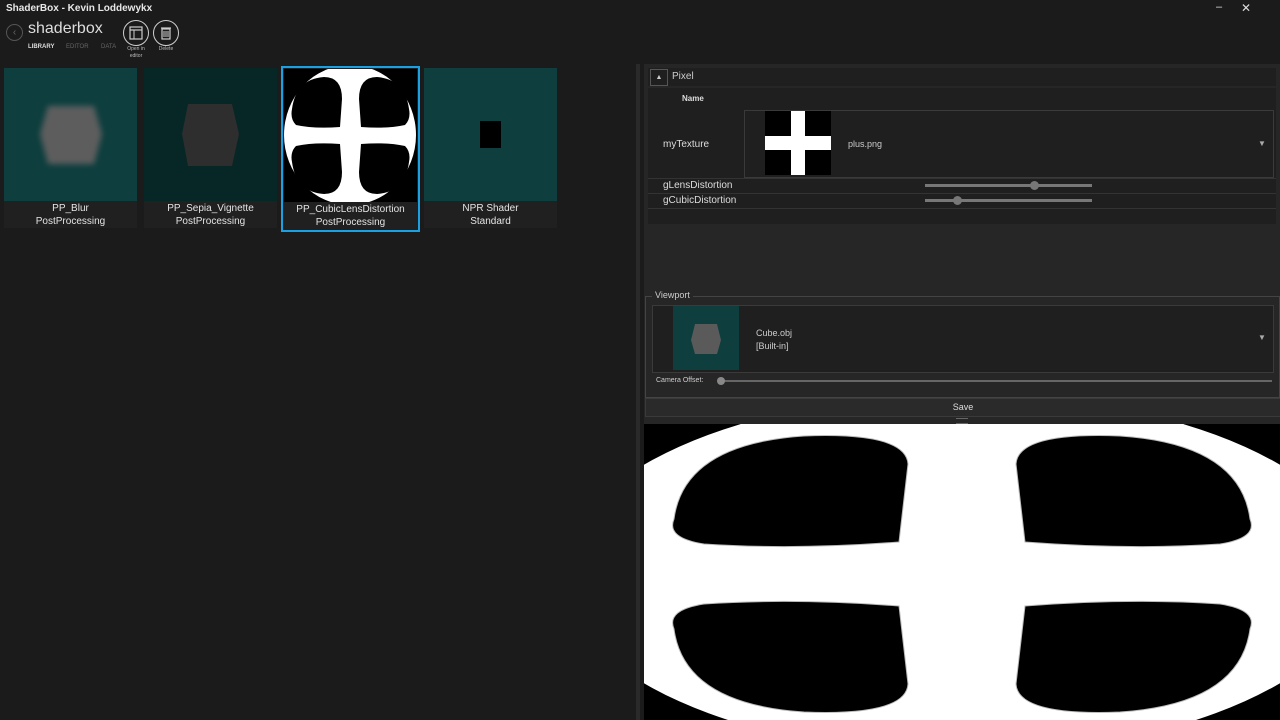 The height and width of the screenshot is (720, 1280). I want to click on back-arrow-icon: ‹, so click(14, 32).